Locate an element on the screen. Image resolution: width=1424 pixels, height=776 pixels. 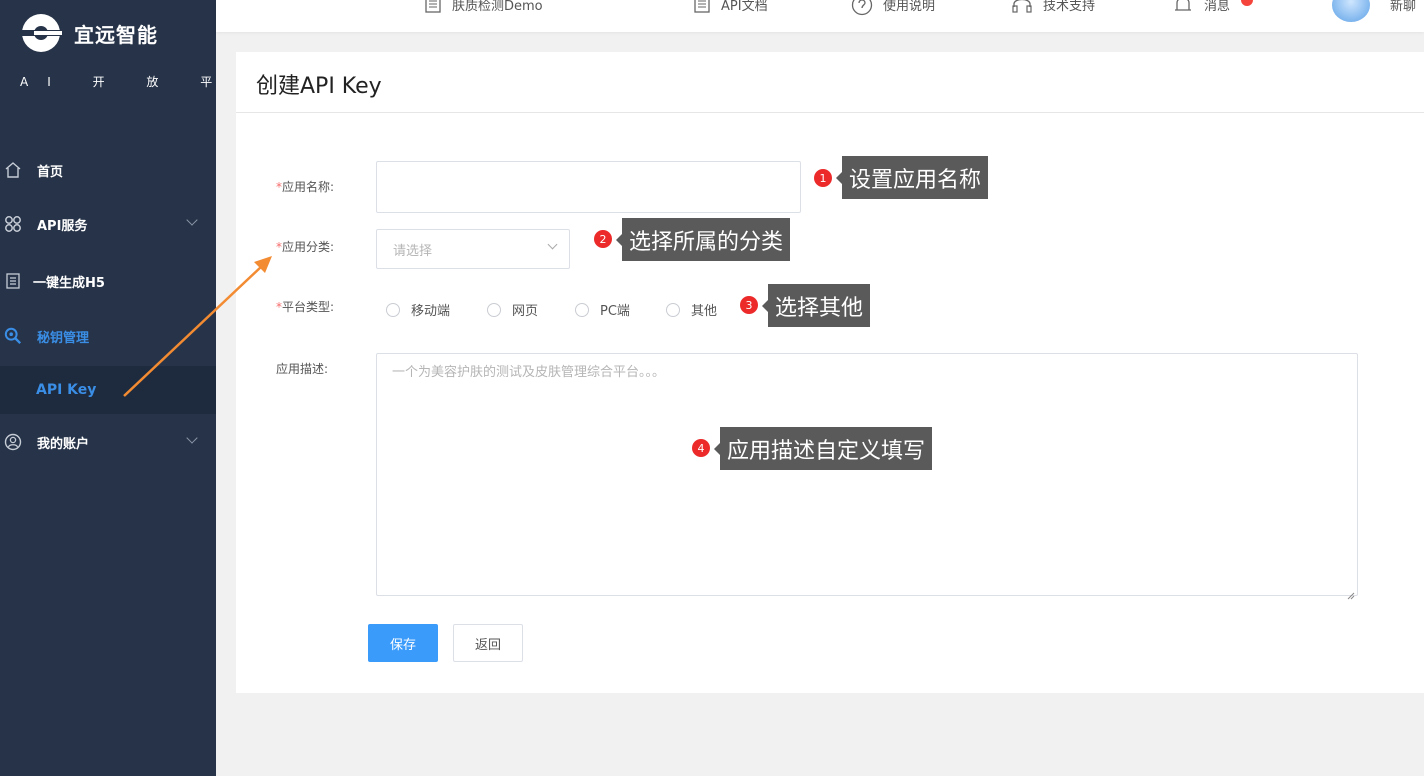
sidebar-item-account: 我的账户 is located at coordinates (108, 442).